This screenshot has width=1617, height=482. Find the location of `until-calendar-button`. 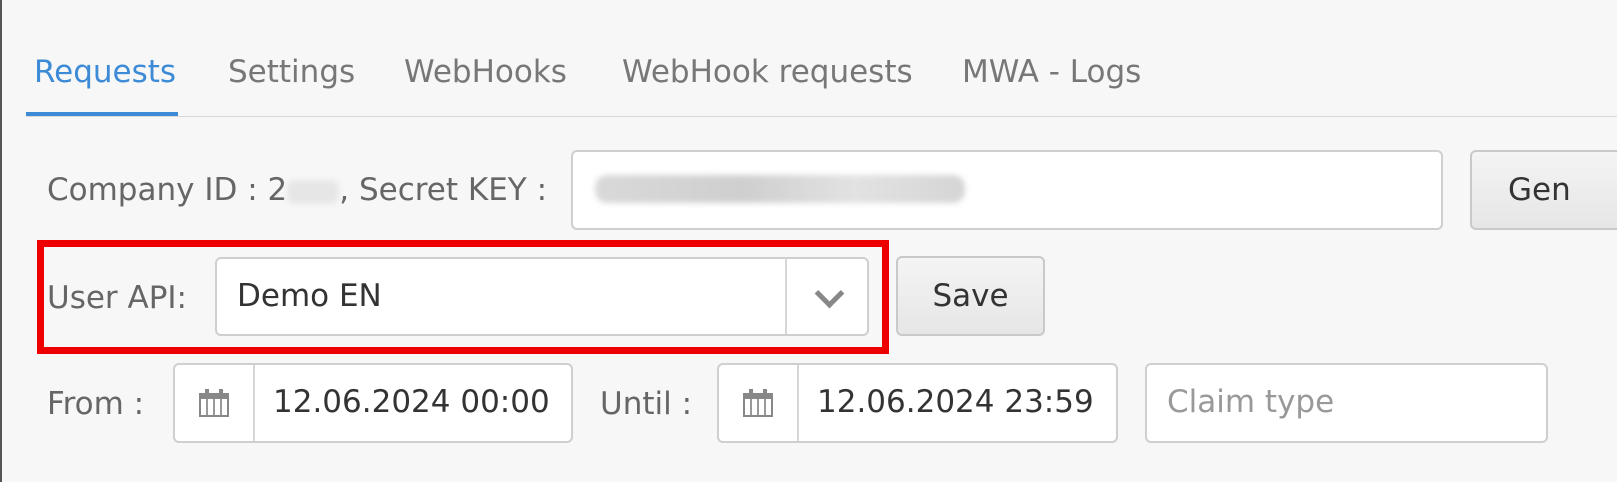

until-calendar-button is located at coordinates (759, 403).